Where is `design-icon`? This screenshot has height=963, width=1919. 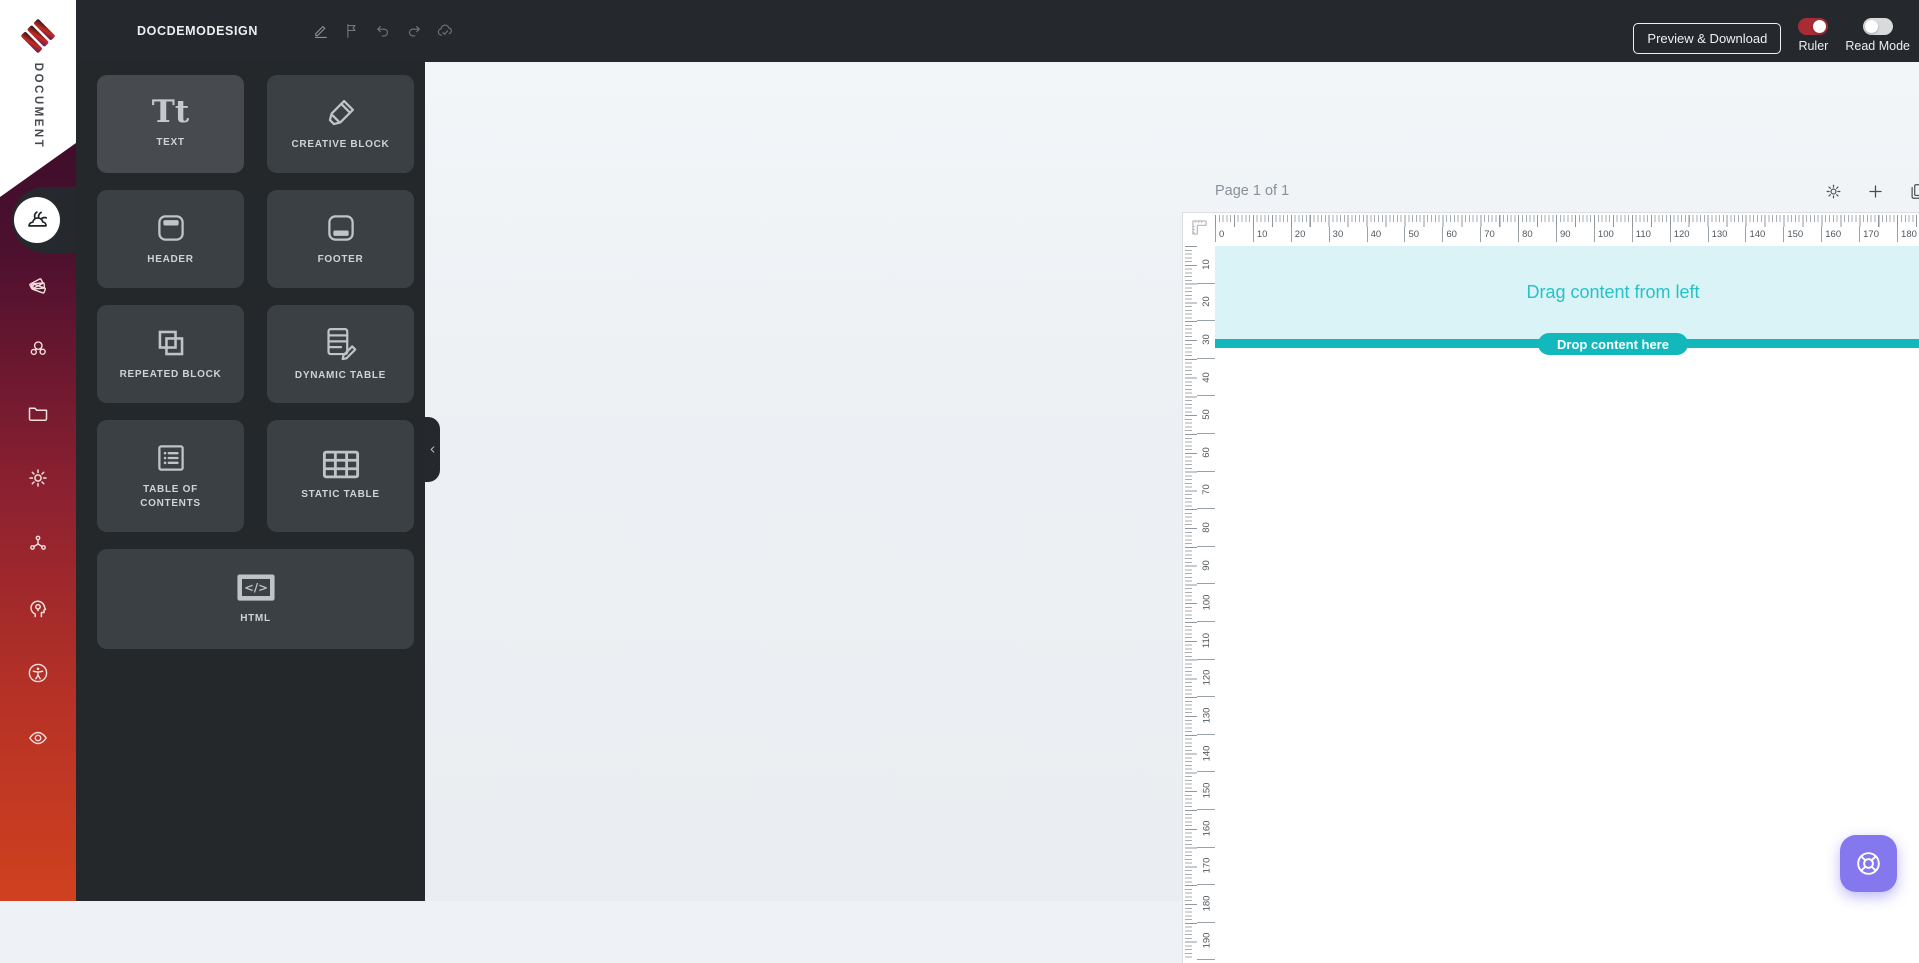
design-icon is located at coordinates (37, 220).